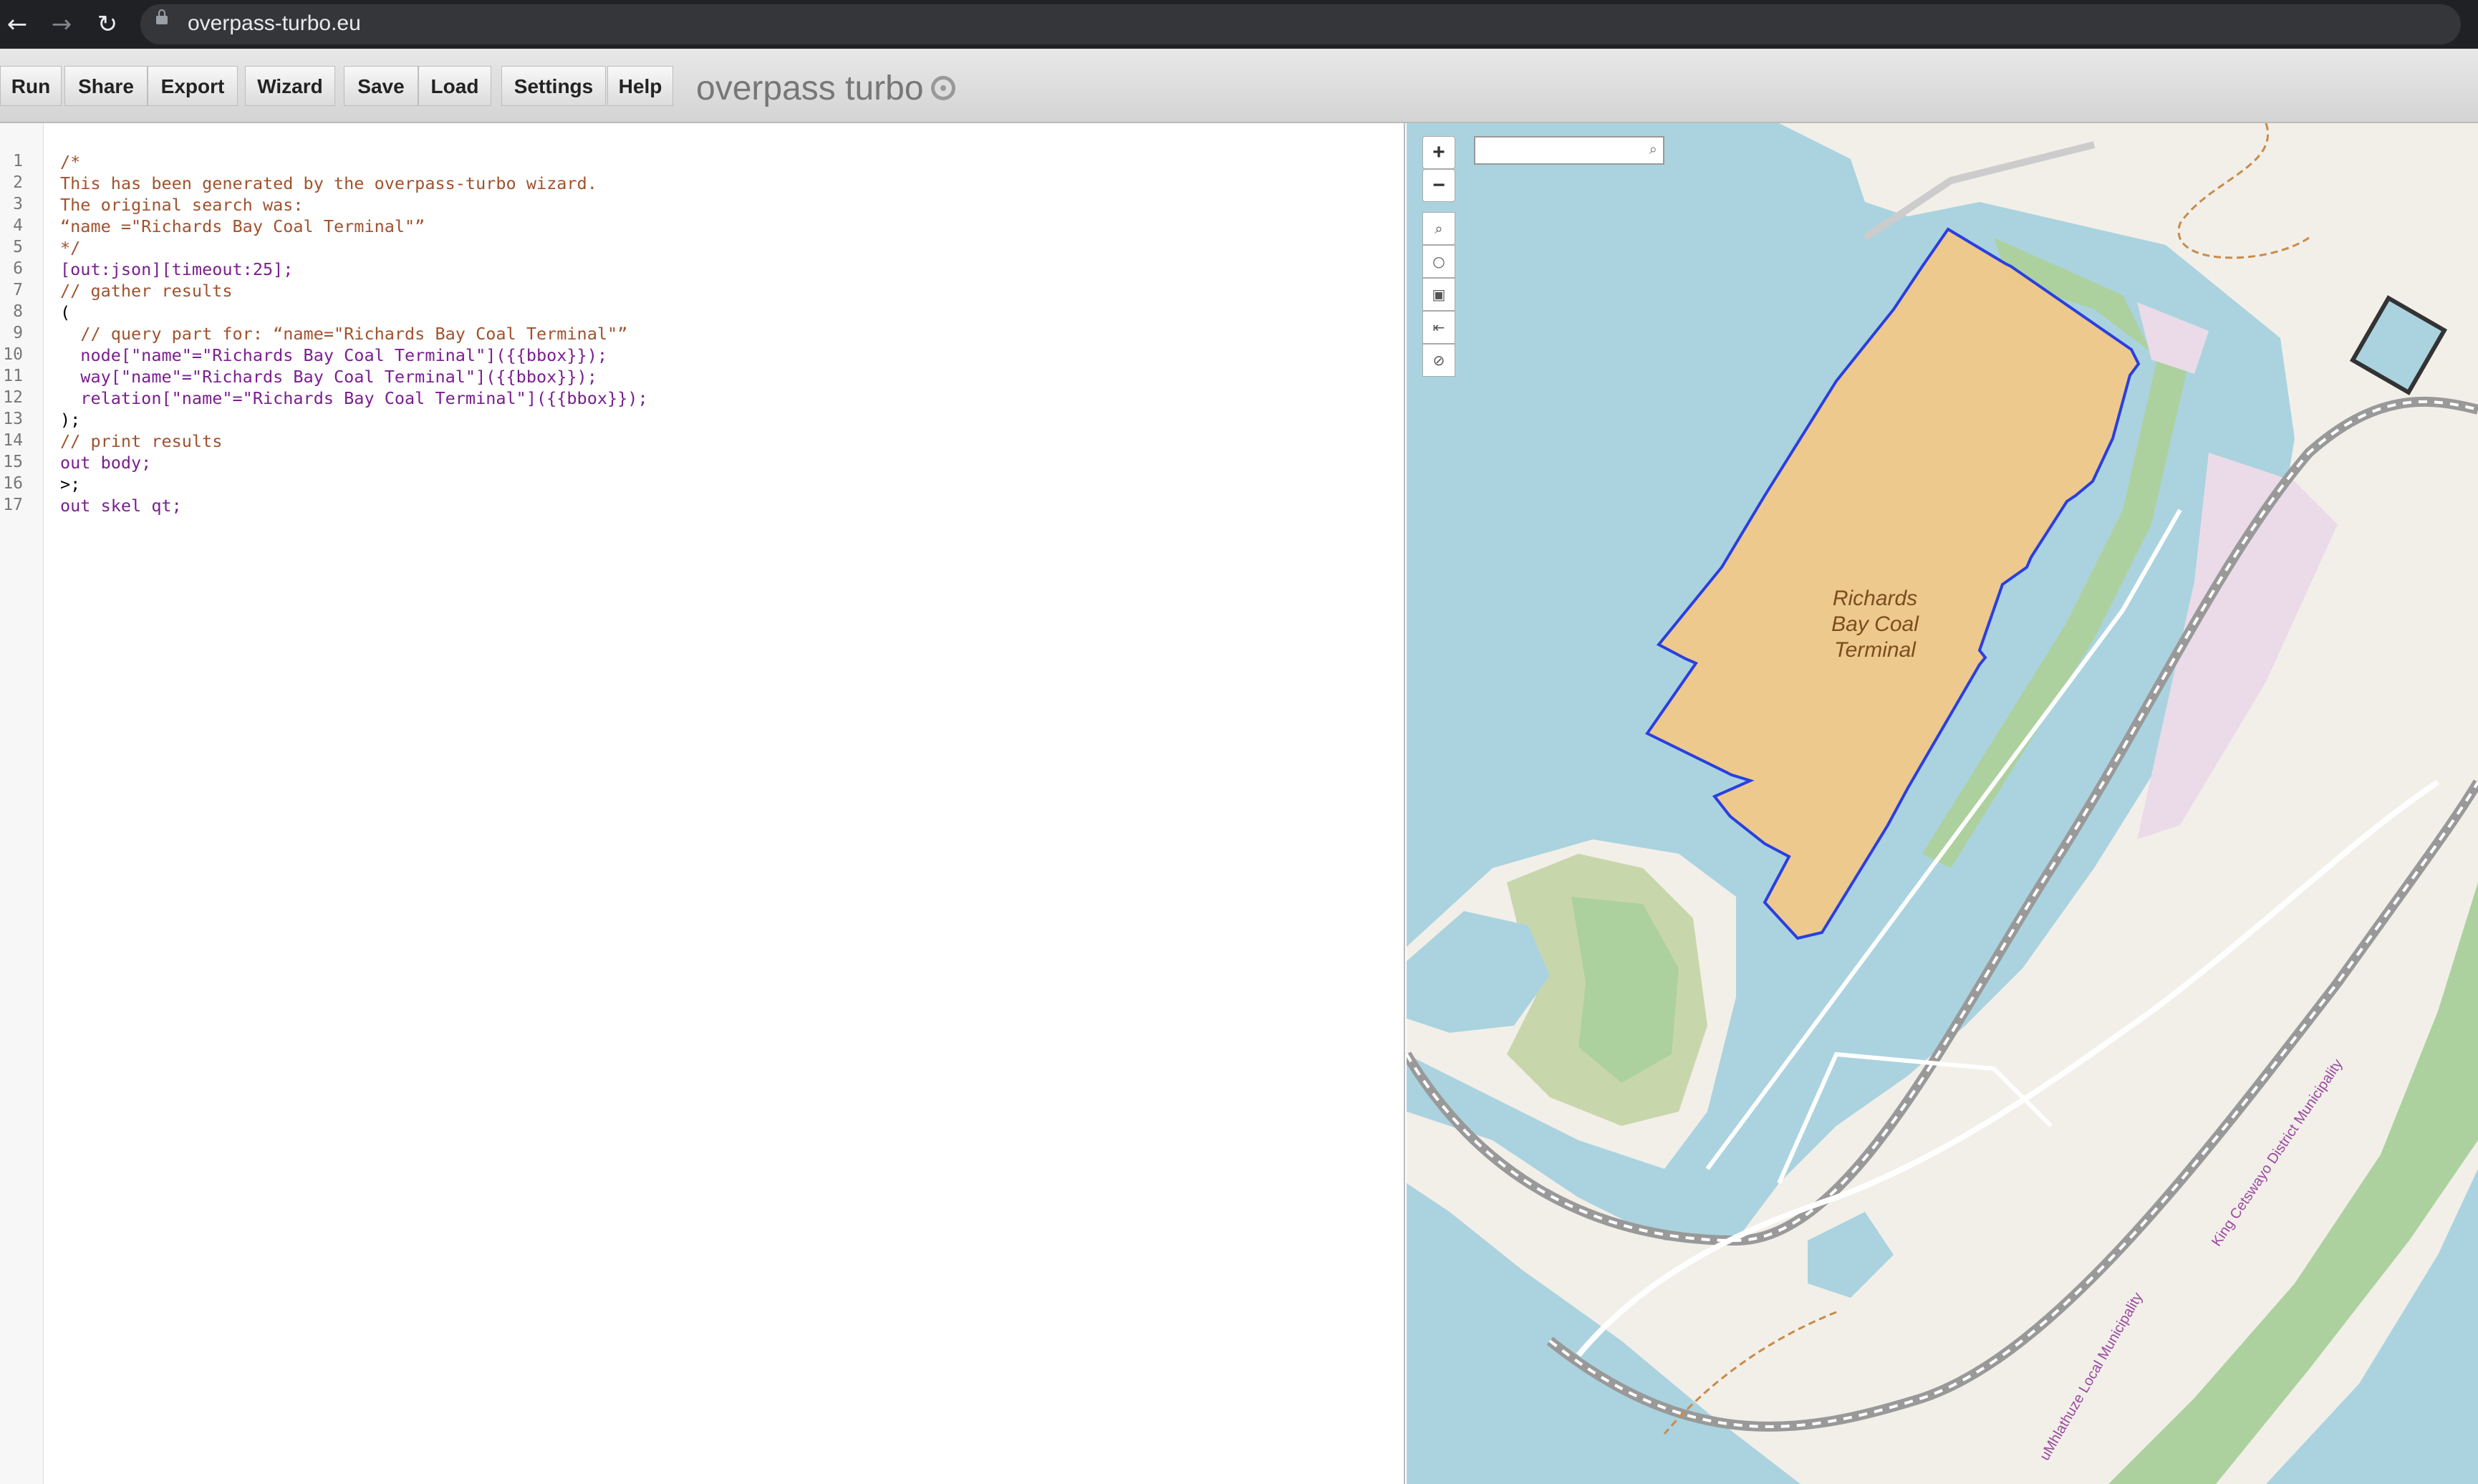 The height and width of the screenshot is (1484, 2478). I want to click on share-button: Share, so click(106, 86).